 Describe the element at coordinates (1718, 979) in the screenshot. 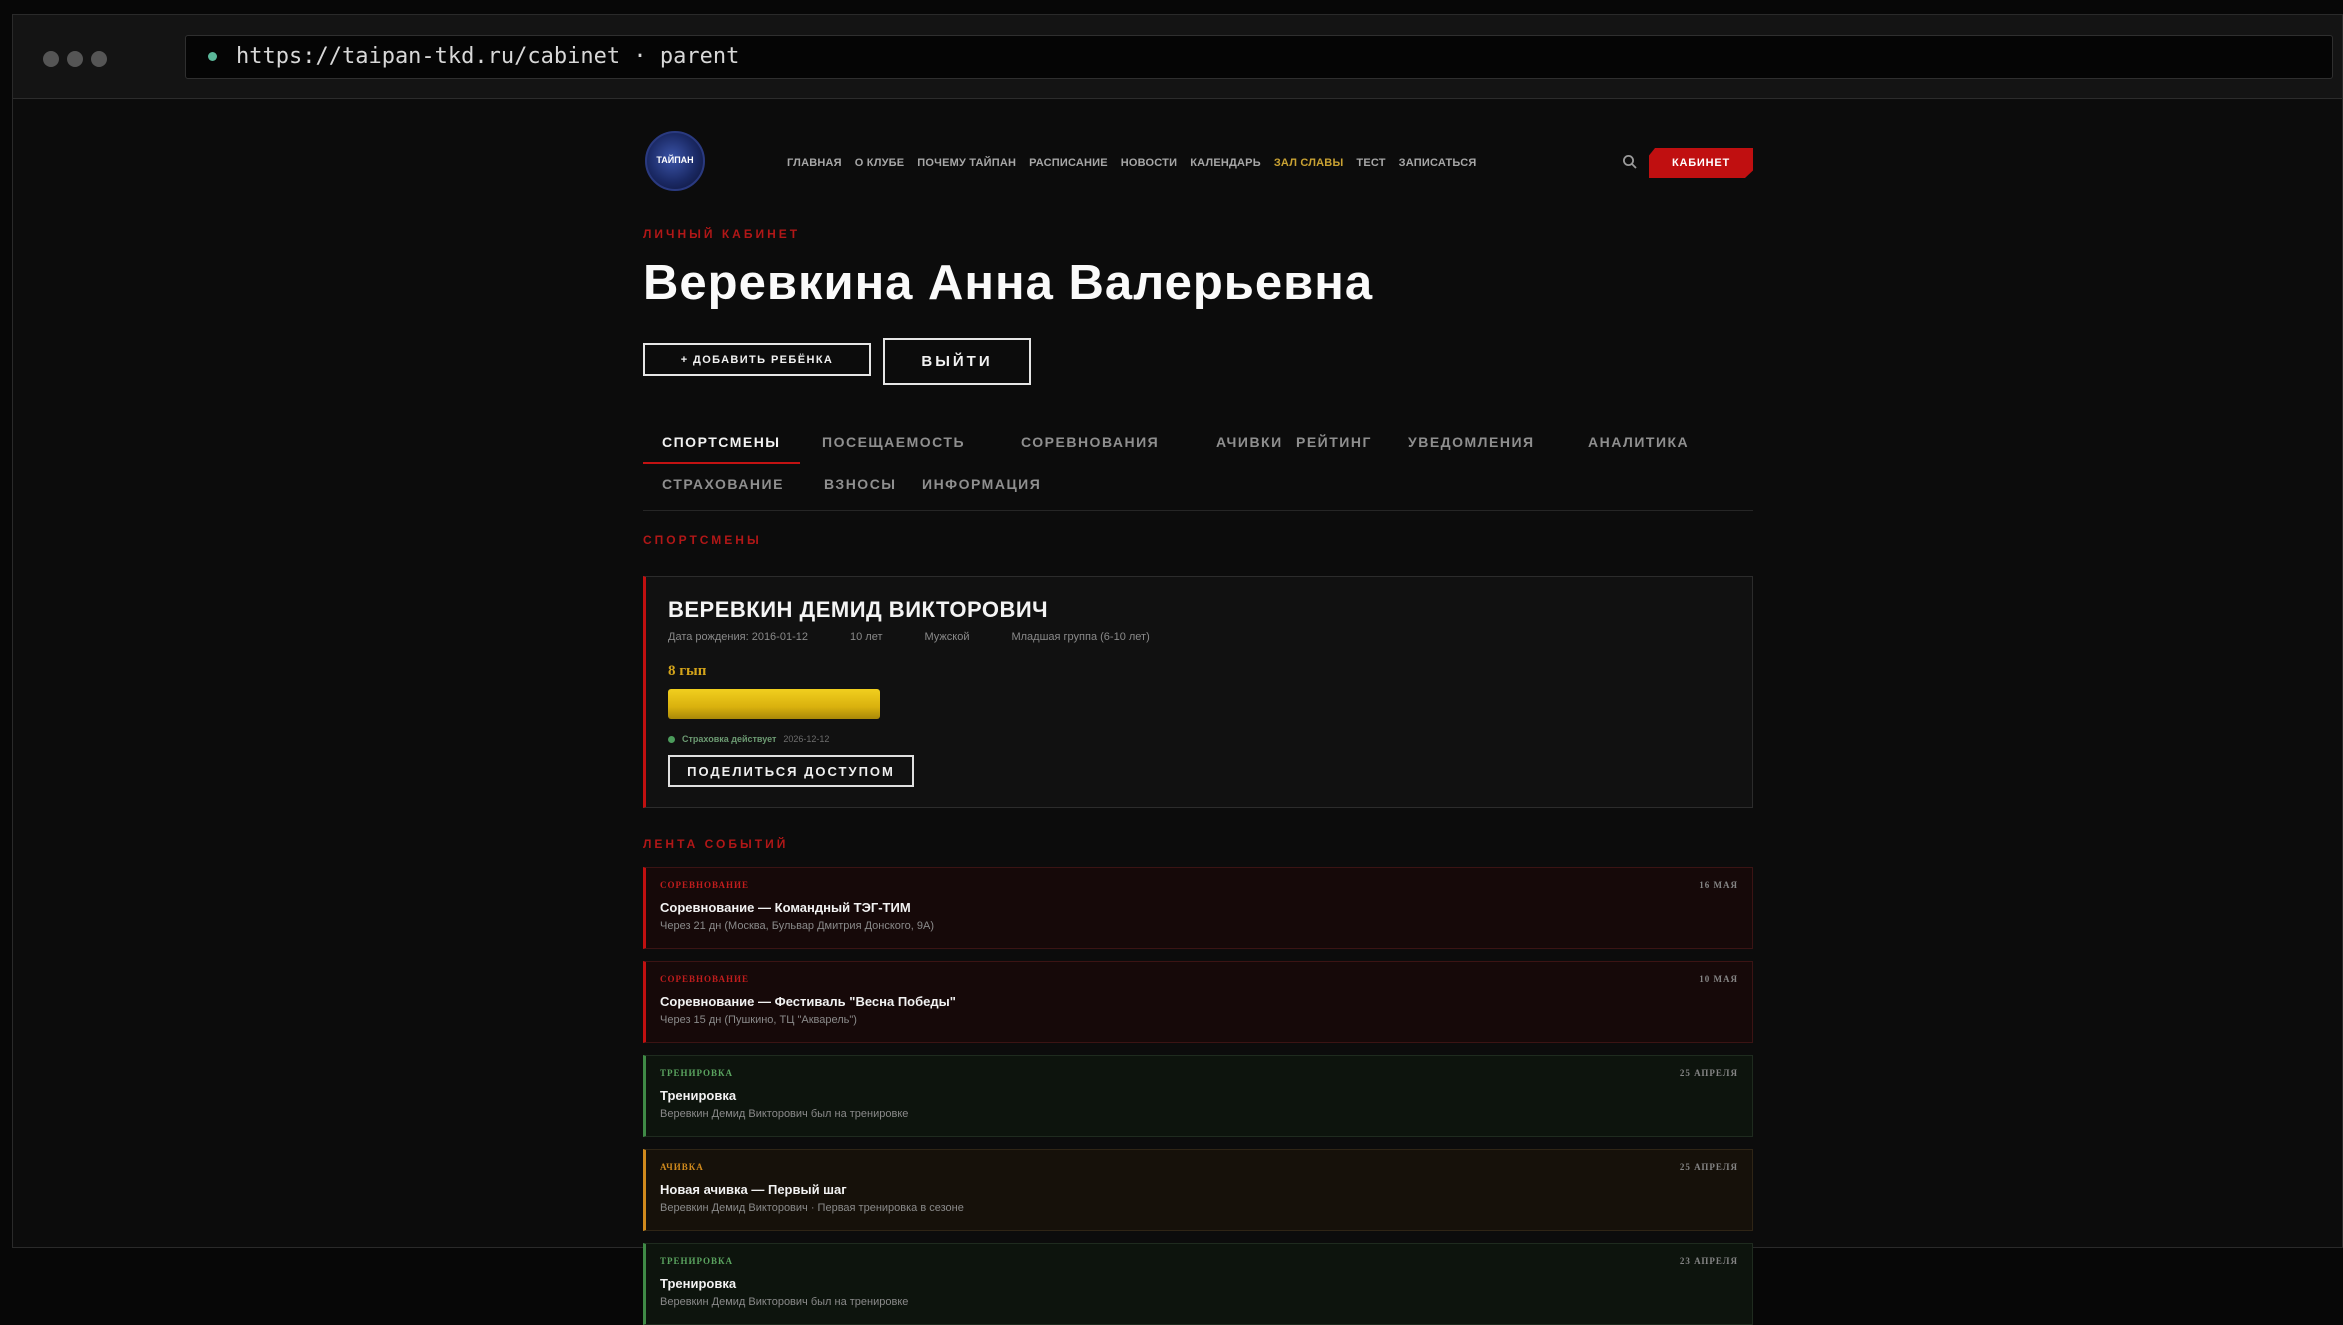

I see `event-date: 10 МАЯ` at that location.